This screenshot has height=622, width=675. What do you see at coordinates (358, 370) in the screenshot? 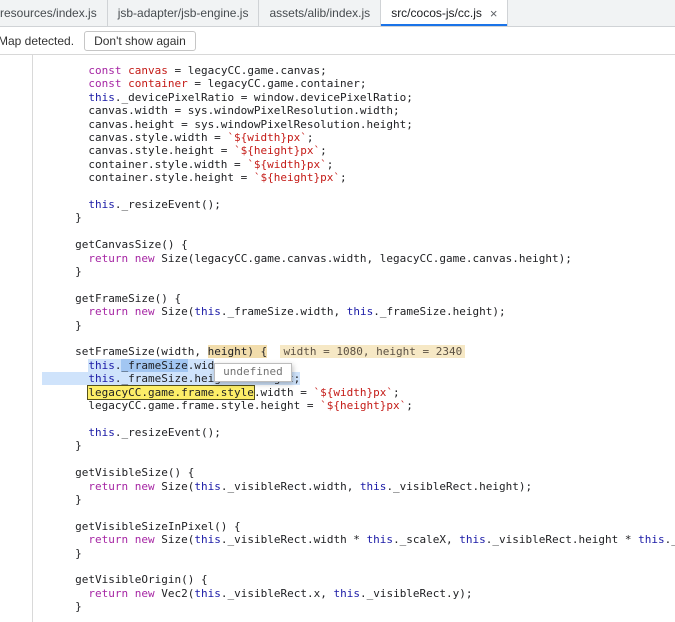
I see `code-line: this._frameSize.wid undefined` at bounding box center [358, 370].